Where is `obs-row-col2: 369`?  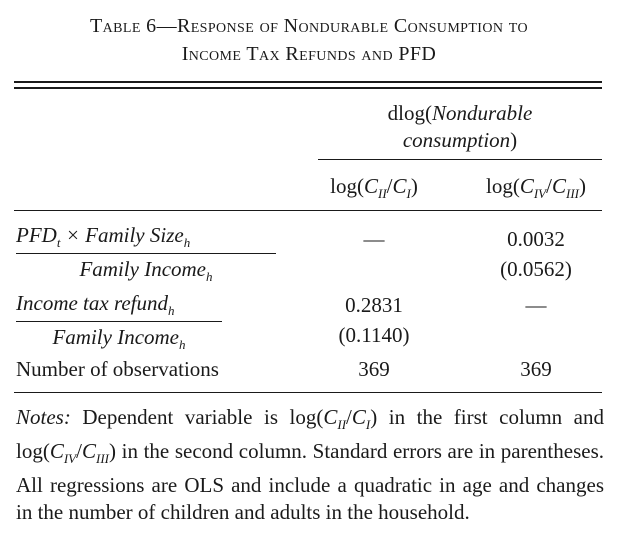
obs-row-col2: 369 is located at coordinates (536, 369).